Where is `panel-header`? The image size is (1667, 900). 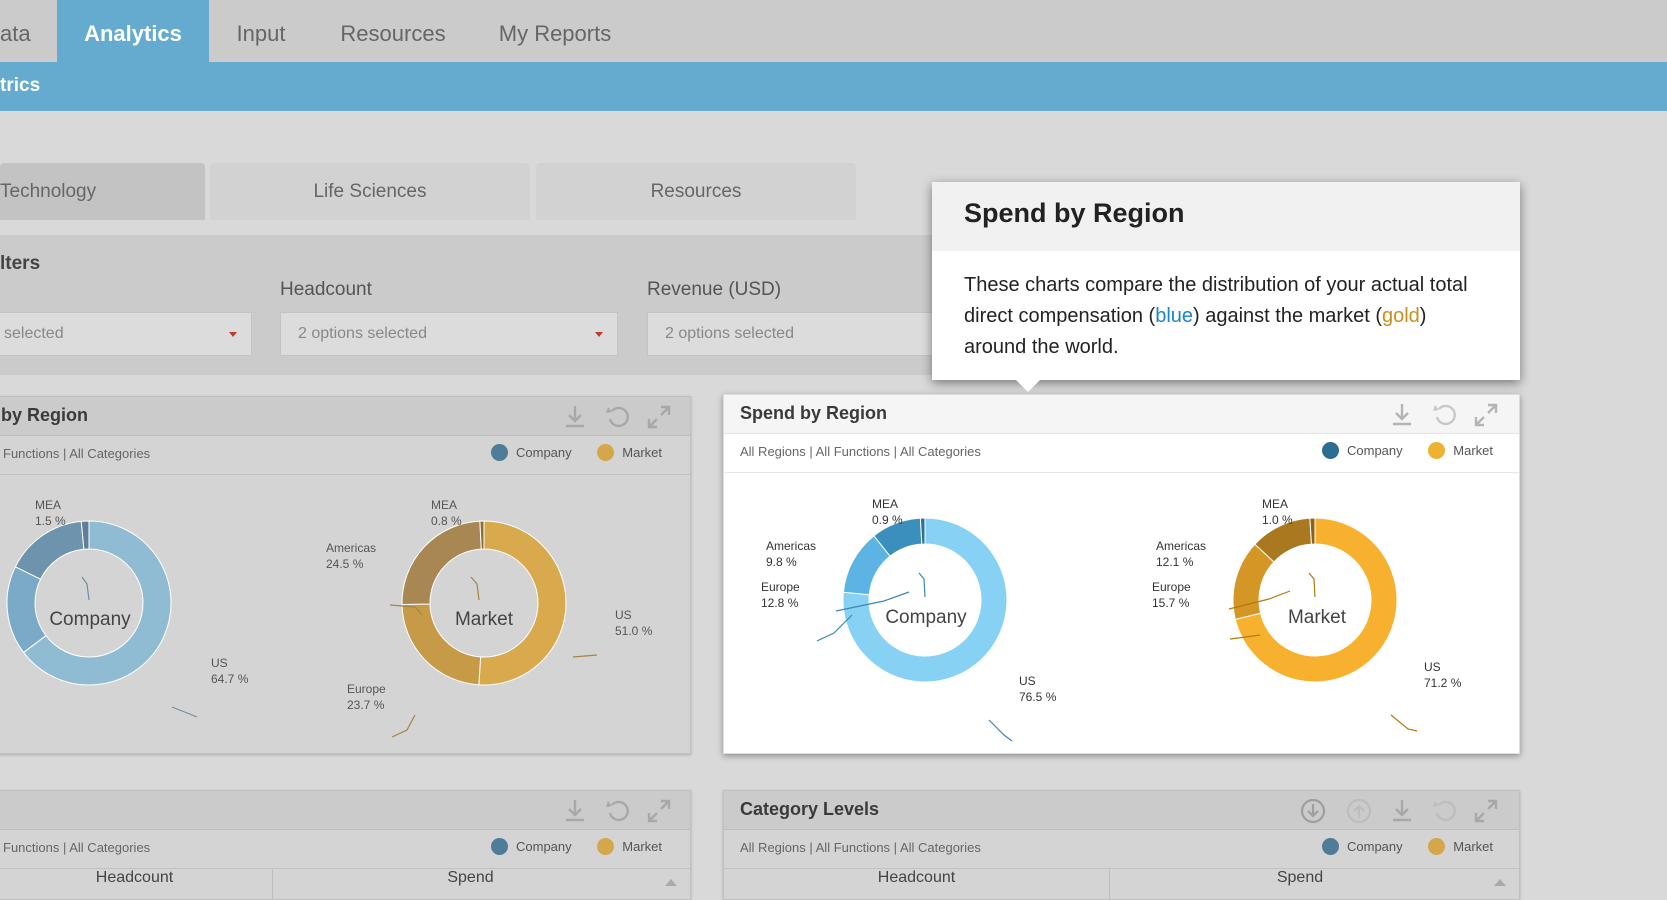 panel-header is located at coordinates (345, 810).